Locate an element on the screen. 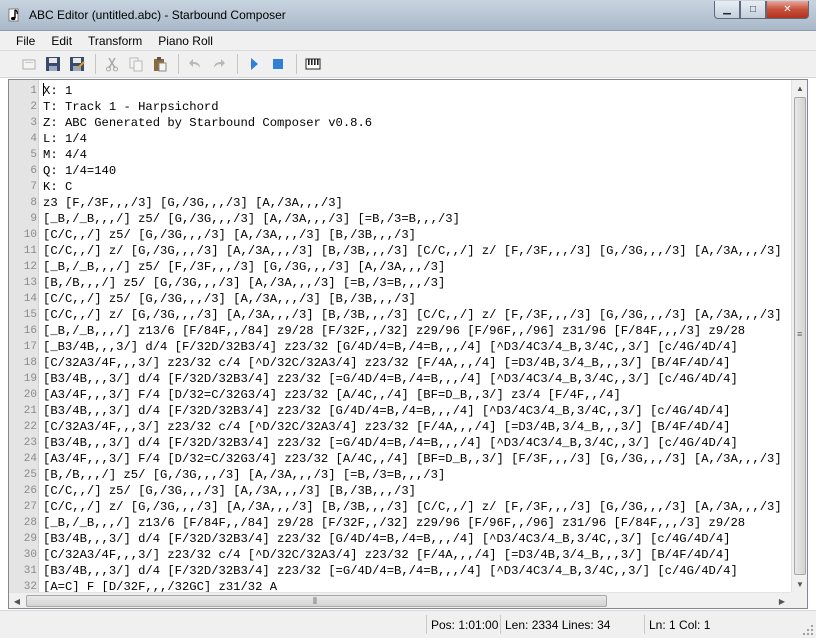 This screenshot has height=638, width=816. undo-button is located at coordinates (195, 64).